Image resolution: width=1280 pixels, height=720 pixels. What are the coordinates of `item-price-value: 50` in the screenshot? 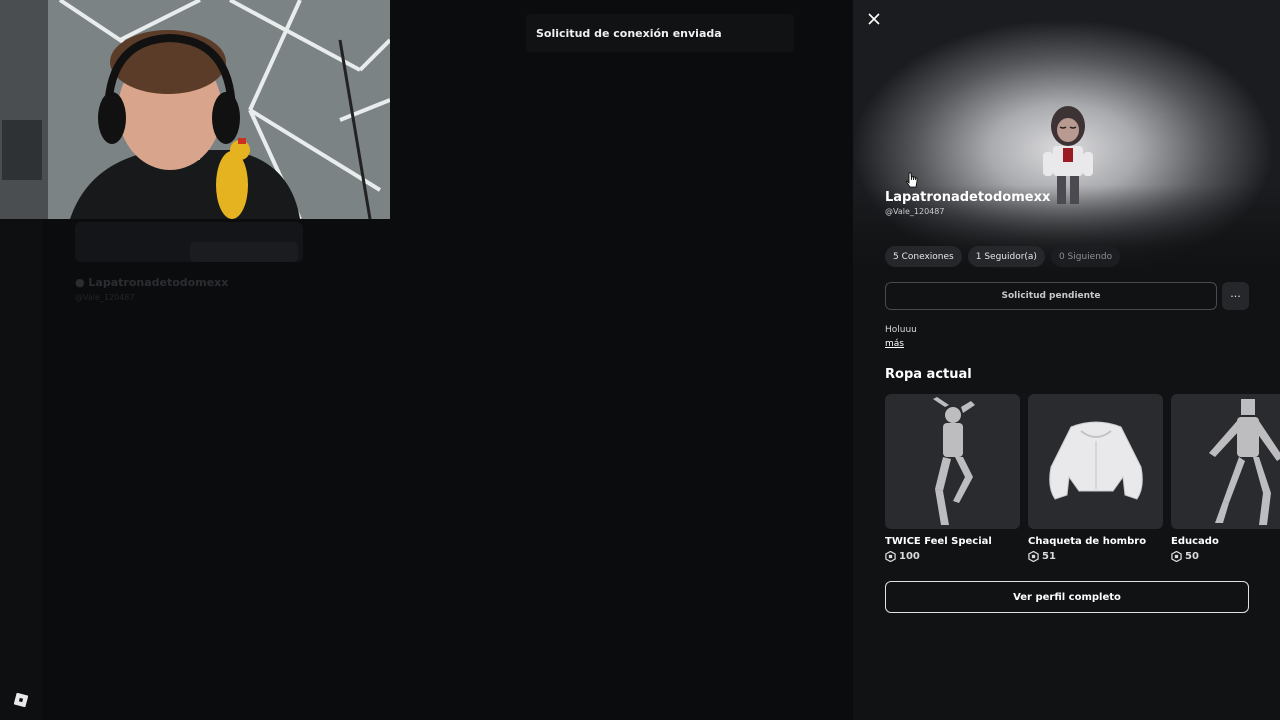 It's located at (1192, 556).